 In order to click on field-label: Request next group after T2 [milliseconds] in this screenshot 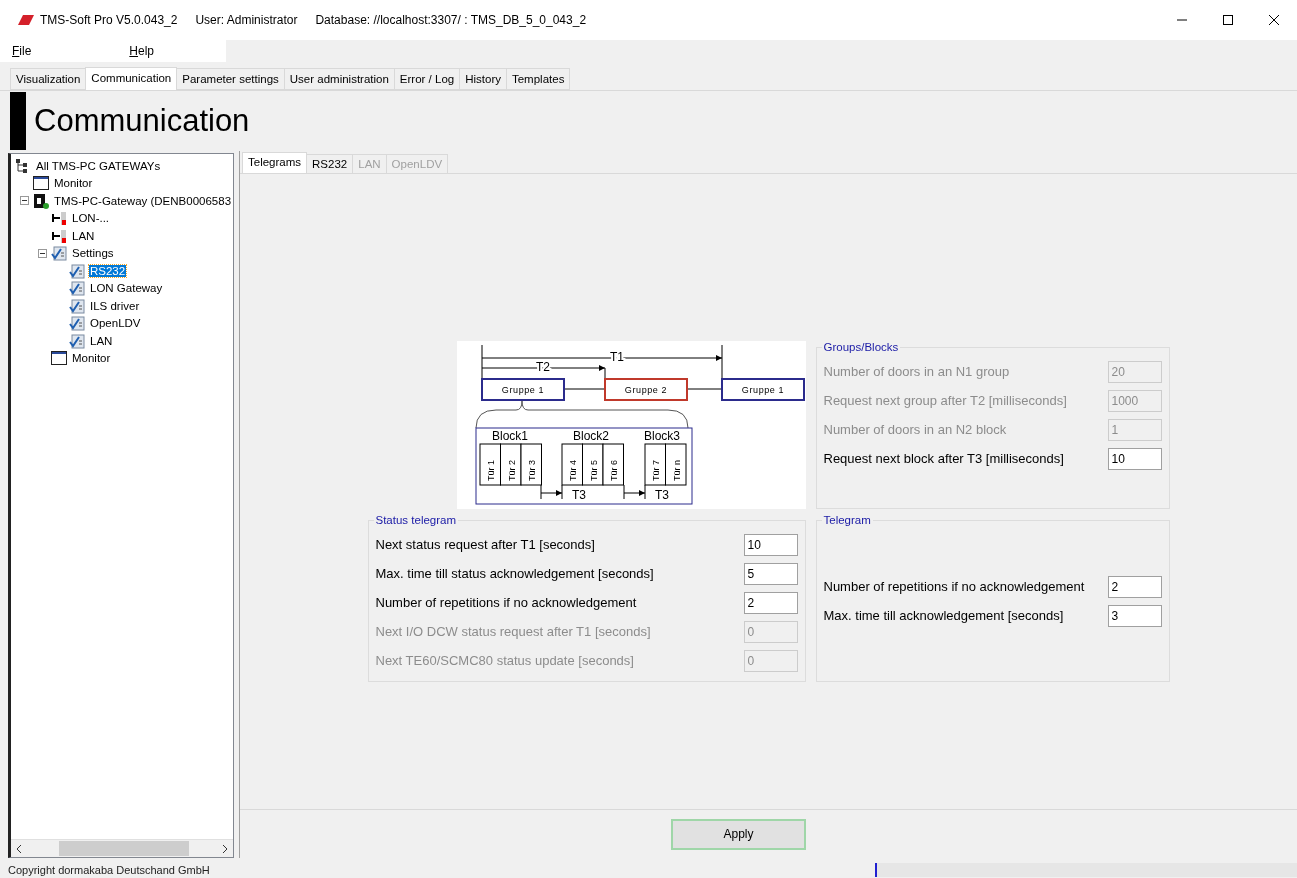, I will do `click(945, 400)`.